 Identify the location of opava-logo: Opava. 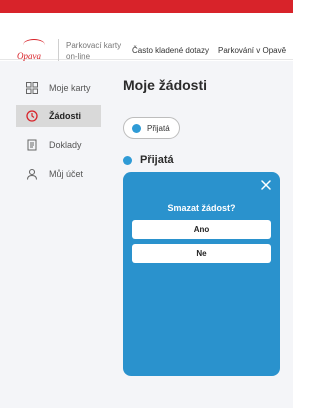
(34, 50).